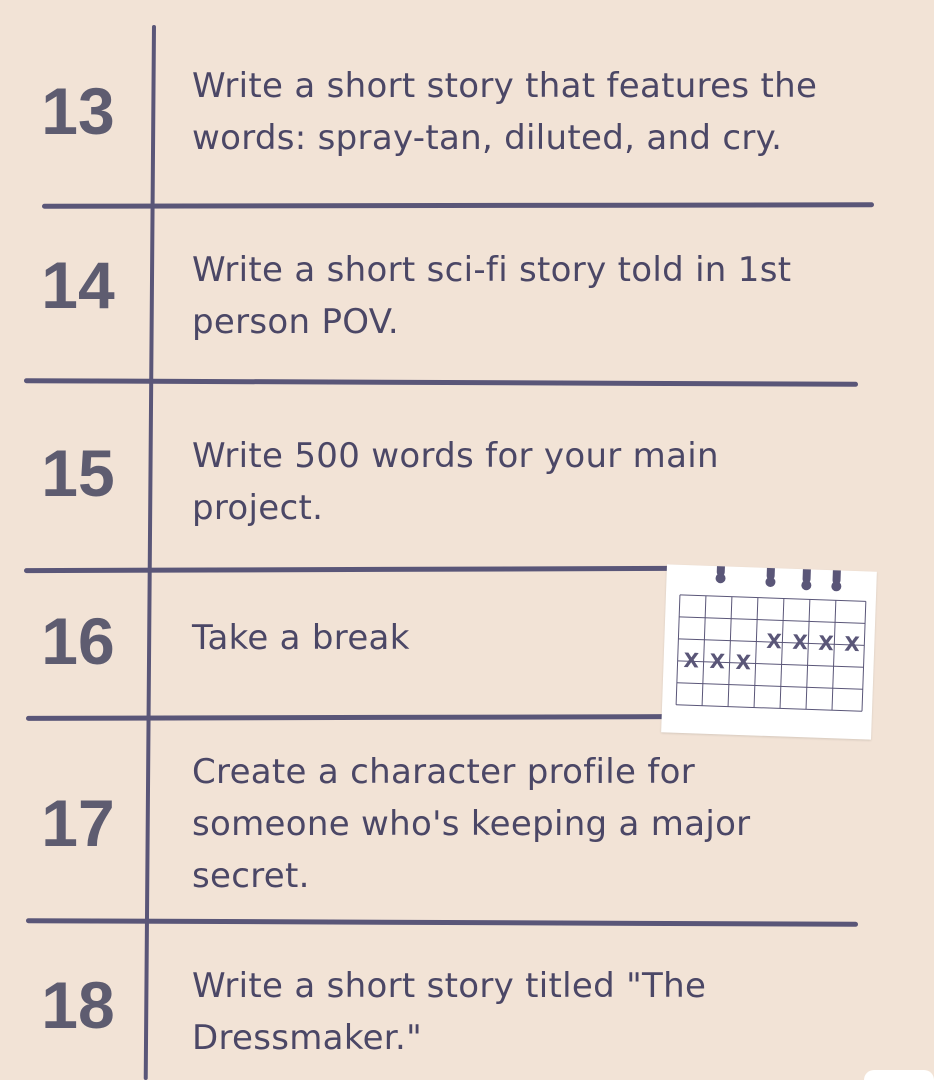  I want to click on day-number: 16, so click(78, 641).